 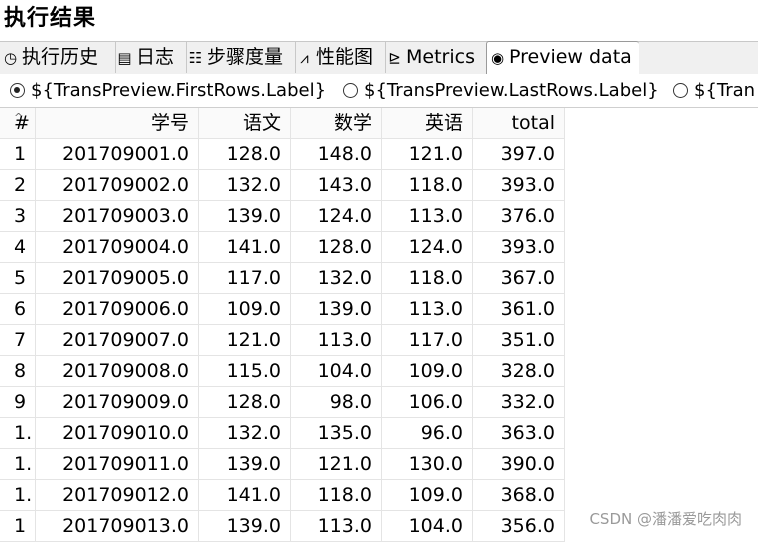 What do you see at coordinates (519, 495) in the screenshot?
I see `table-cell: 368.0` at bounding box center [519, 495].